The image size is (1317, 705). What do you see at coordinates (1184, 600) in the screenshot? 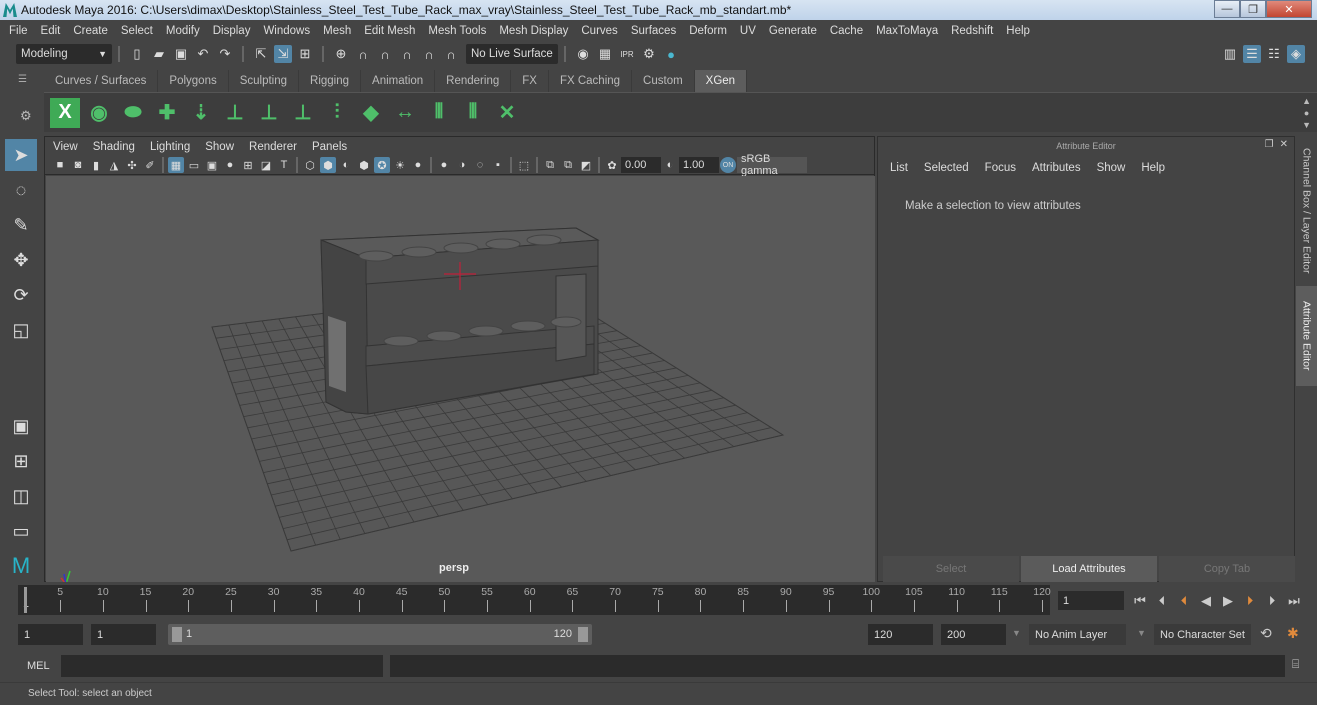
I see `step-back-key-icon: ⏴` at bounding box center [1184, 600].